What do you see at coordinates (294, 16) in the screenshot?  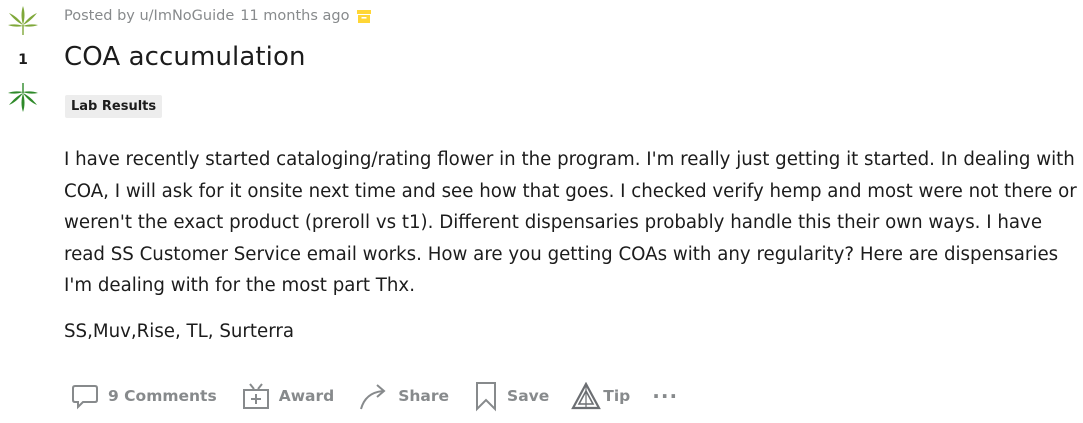 I see `post-timestamp: 11 months ago` at bounding box center [294, 16].